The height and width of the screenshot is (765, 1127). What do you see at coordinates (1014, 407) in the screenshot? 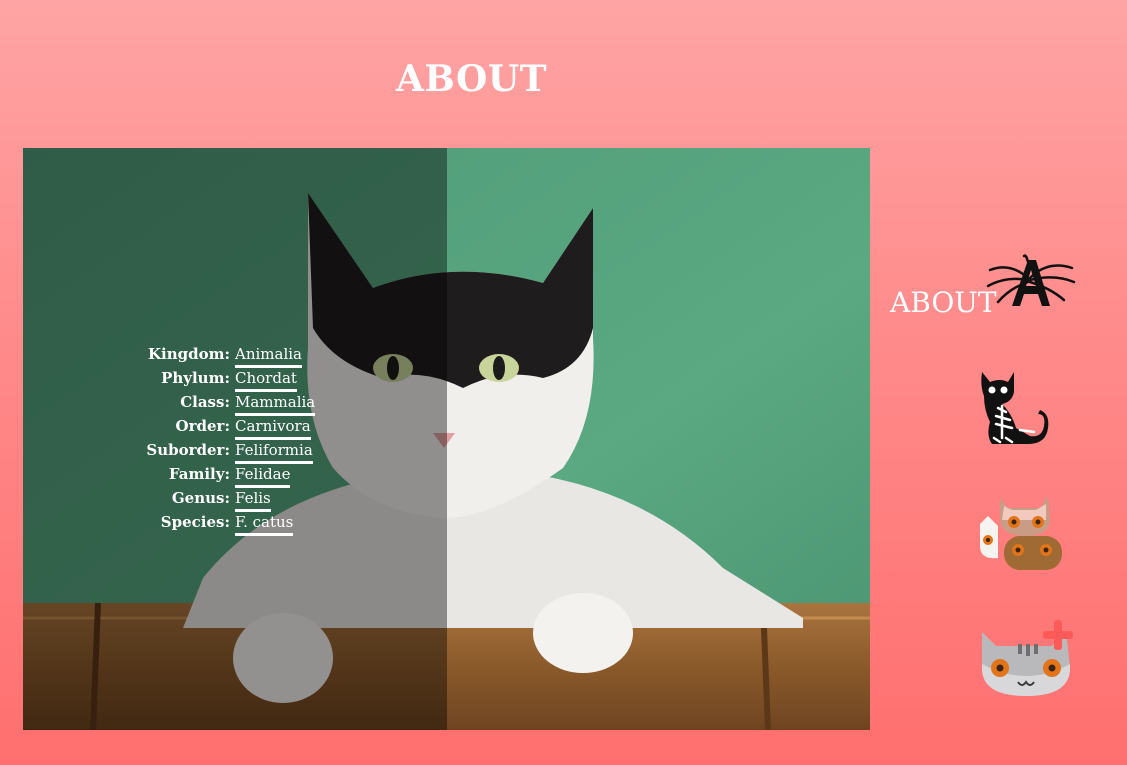
I see `skeleton-cat-icon` at bounding box center [1014, 407].